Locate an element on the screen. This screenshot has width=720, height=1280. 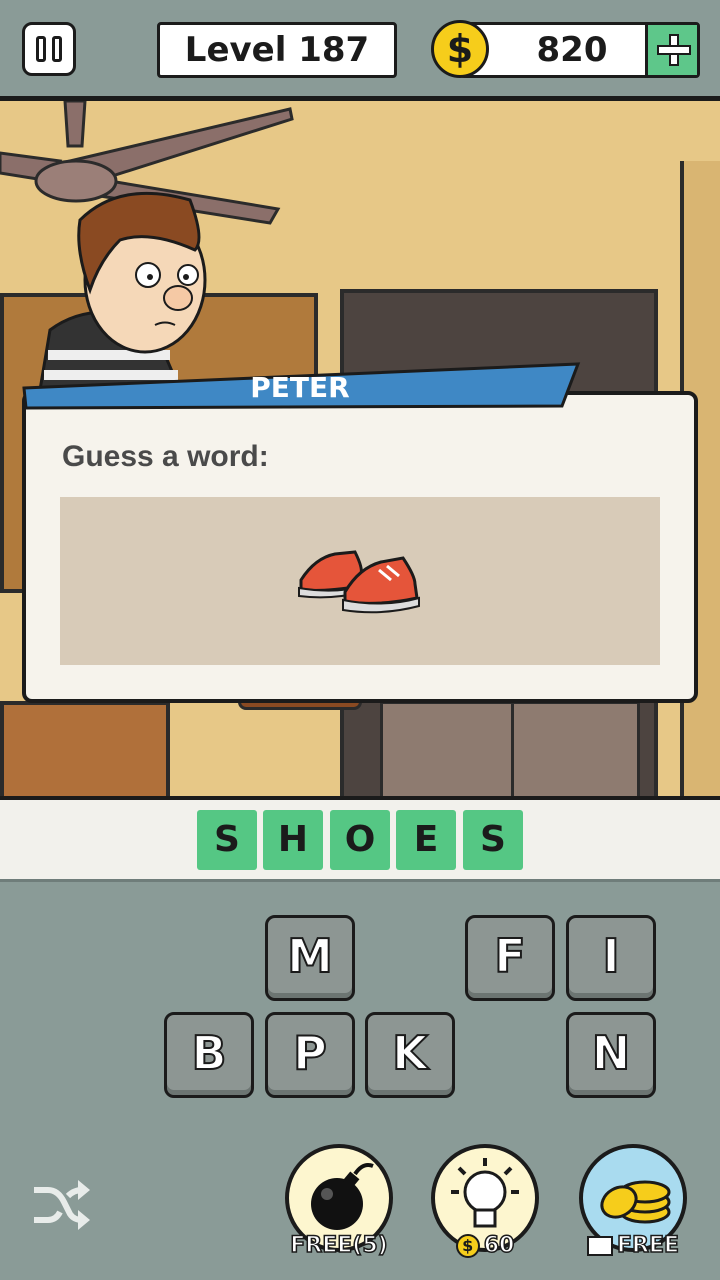
peter-character is located at coordinates (122, 290).